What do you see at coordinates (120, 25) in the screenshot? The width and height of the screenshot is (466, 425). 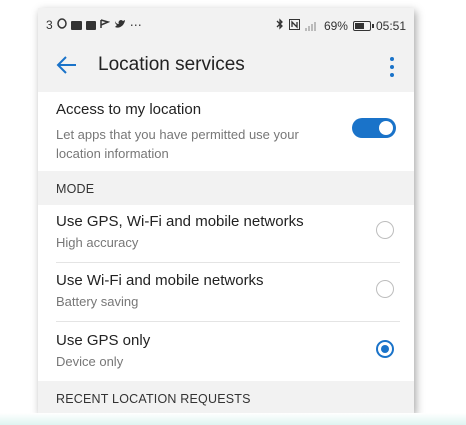 I see `twitter-icon` at bounding box center [120, 25].